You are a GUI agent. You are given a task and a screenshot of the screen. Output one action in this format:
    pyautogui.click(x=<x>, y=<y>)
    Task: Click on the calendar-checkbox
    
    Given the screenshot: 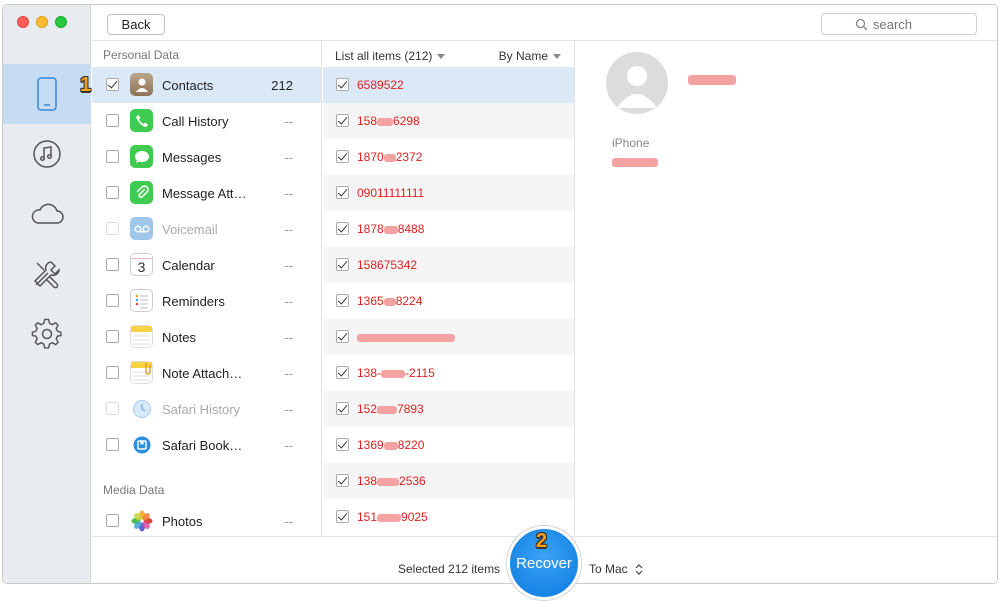 What is the action you would take?
    pyautogui.click(x=112, y=264)
    